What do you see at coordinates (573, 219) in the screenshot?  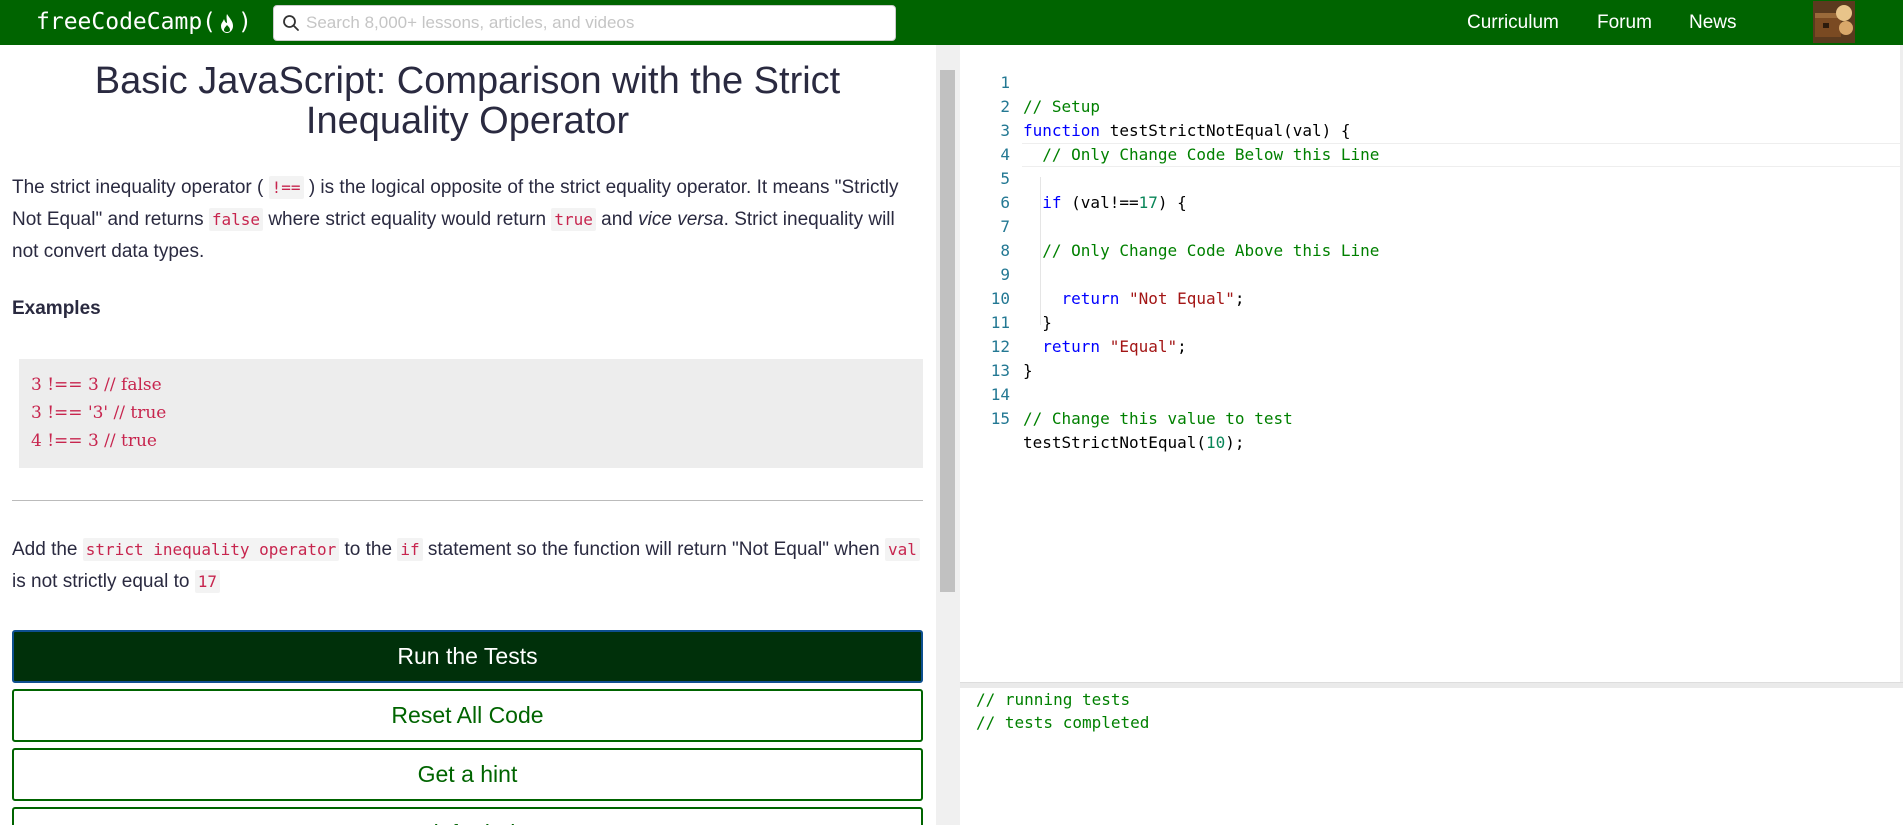 I see `inline-code: true` at bounding box center [573, 219].